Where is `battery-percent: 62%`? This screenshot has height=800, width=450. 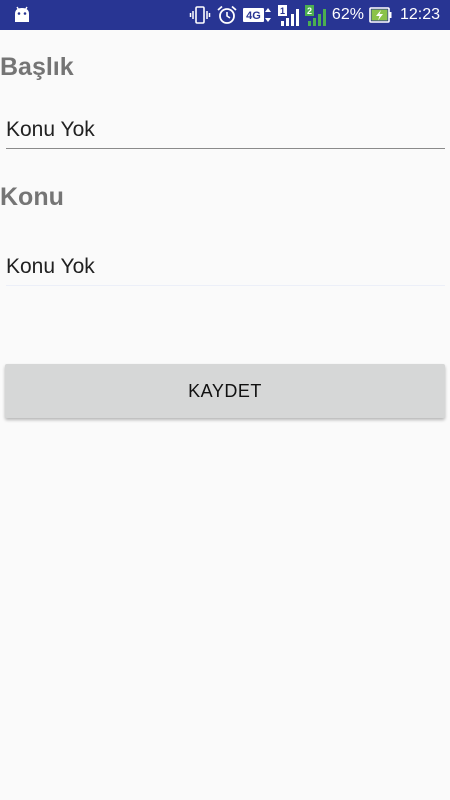 battery-percent: 62% is located at coordinates (347, 14).